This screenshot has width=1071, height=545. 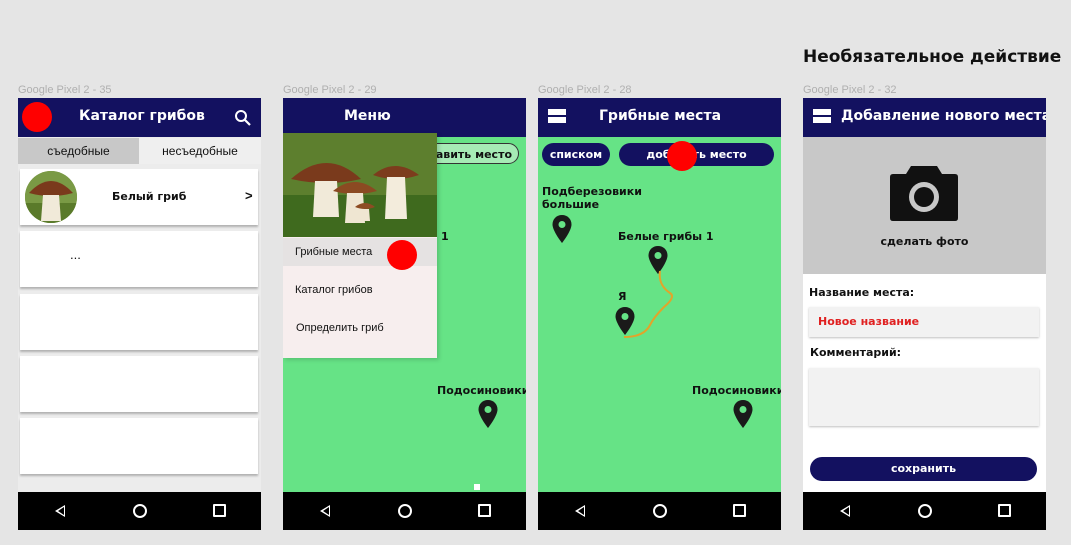 I want to click on mushroom-photo, so click(x=360, y=185).